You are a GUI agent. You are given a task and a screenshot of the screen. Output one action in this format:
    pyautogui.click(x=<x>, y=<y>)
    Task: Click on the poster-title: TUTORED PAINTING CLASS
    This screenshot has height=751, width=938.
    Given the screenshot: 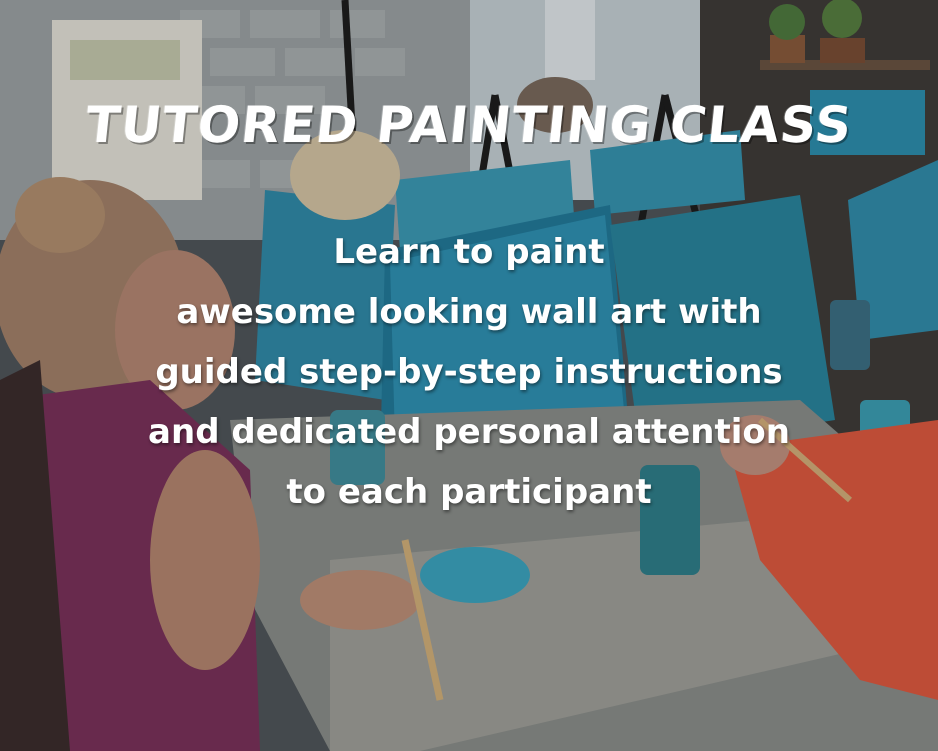 What is the action you would take?
    pyautogui.click(x=469, y=125)
    